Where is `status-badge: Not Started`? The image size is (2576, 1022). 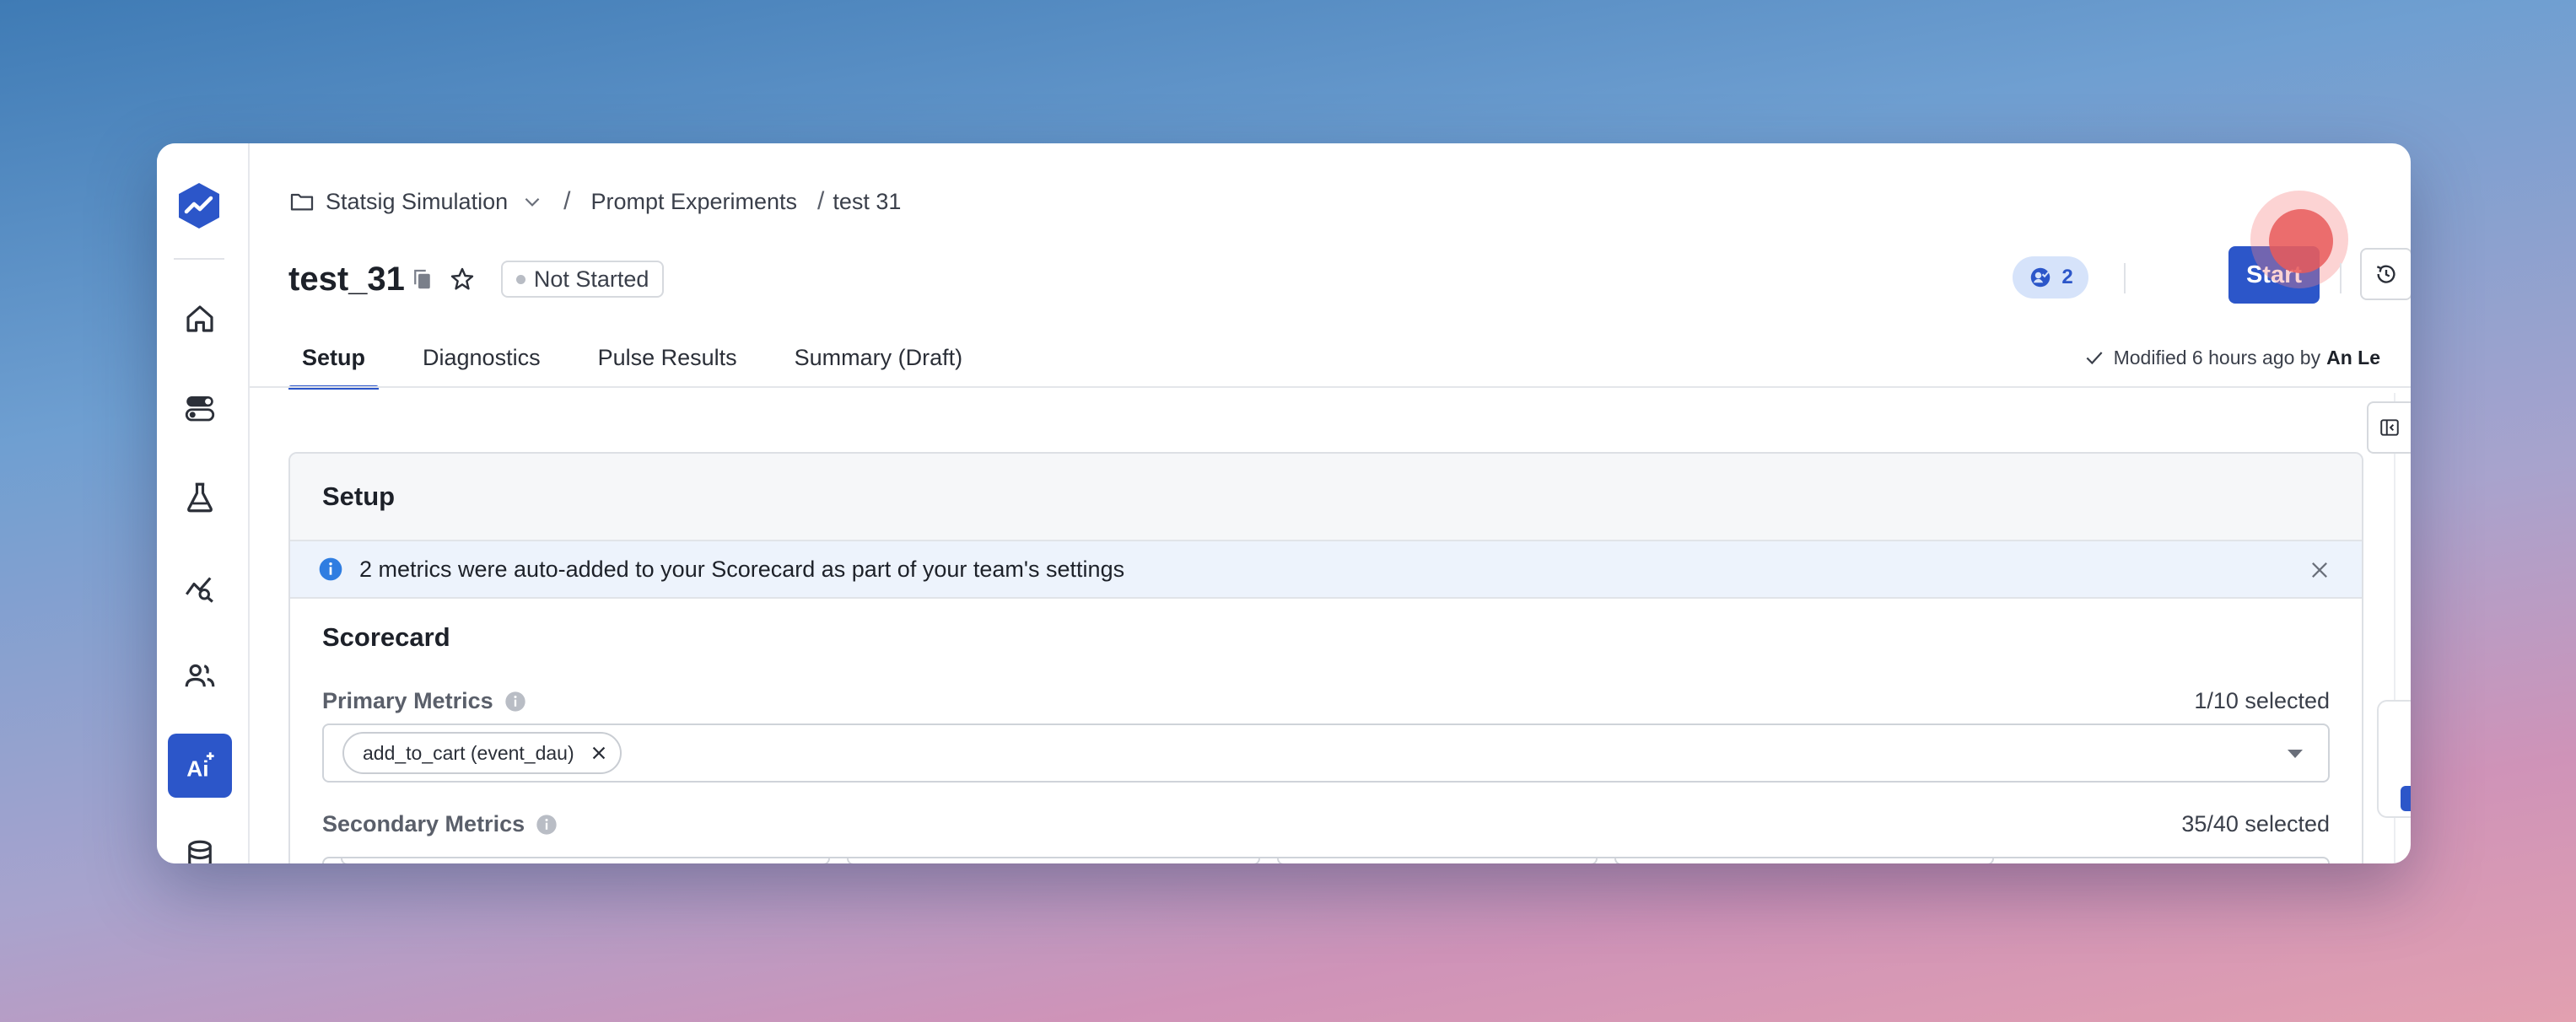
status-badge: Not Started is located at coordinates (582, 279).